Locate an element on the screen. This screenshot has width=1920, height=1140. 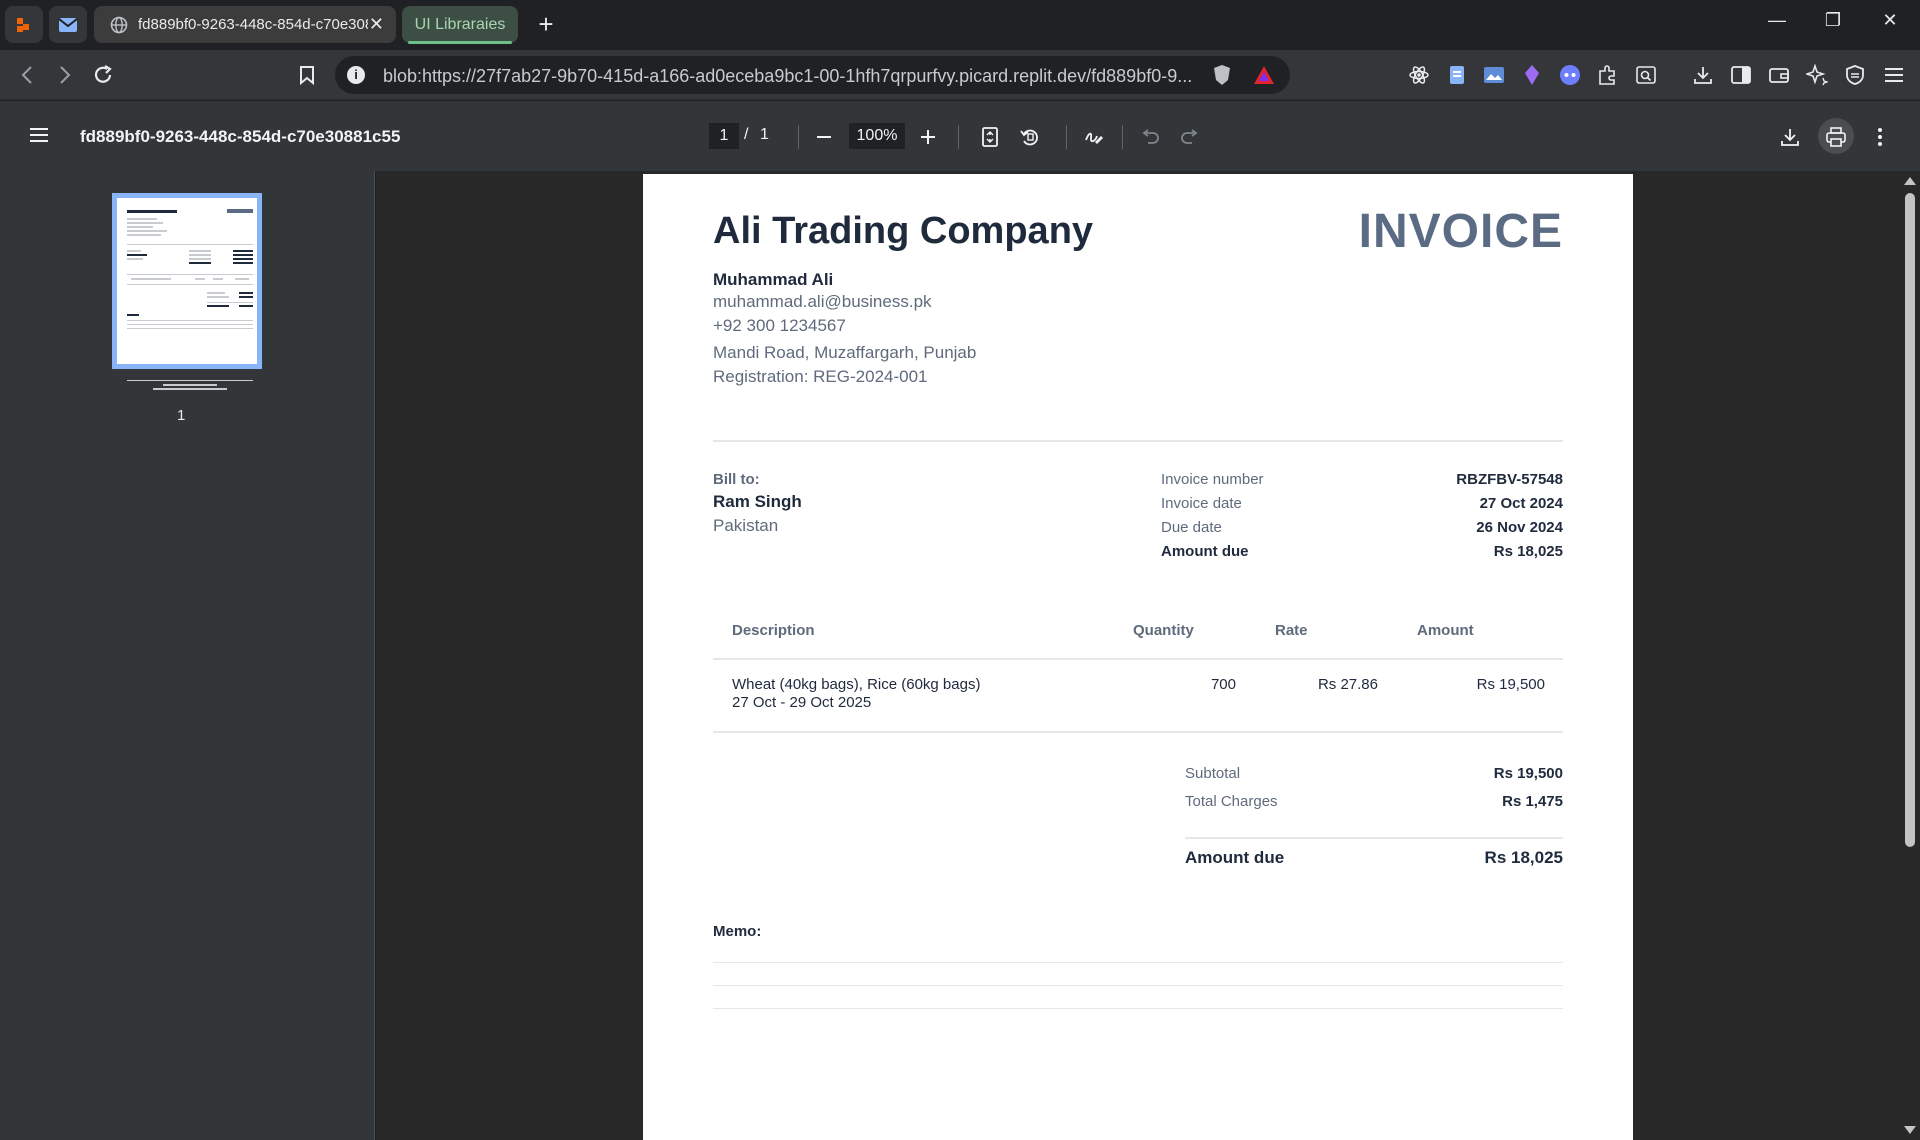
close-tab-icon: ✕ is located at coordinates (376, 24).